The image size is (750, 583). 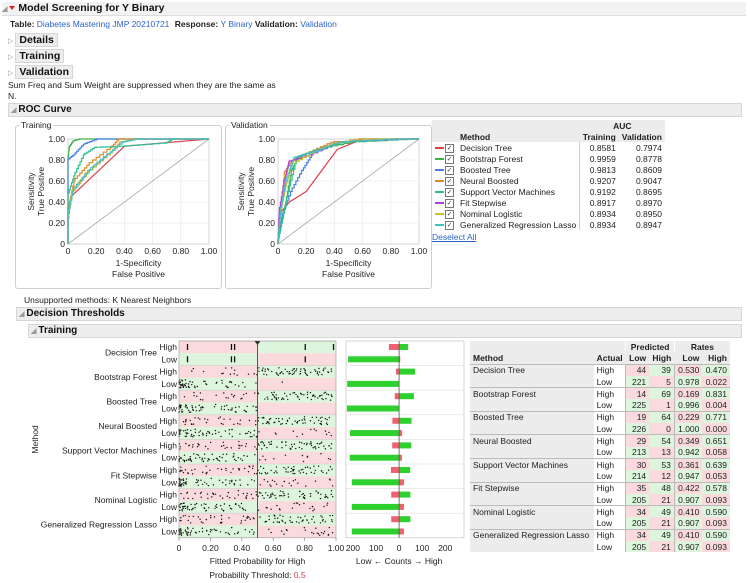 What do you see at coordinates (374, 9) in the screenshot?
I see `report-title-bar: ◢ Model Screening for Y Binary` at bounding box center [374, 9].